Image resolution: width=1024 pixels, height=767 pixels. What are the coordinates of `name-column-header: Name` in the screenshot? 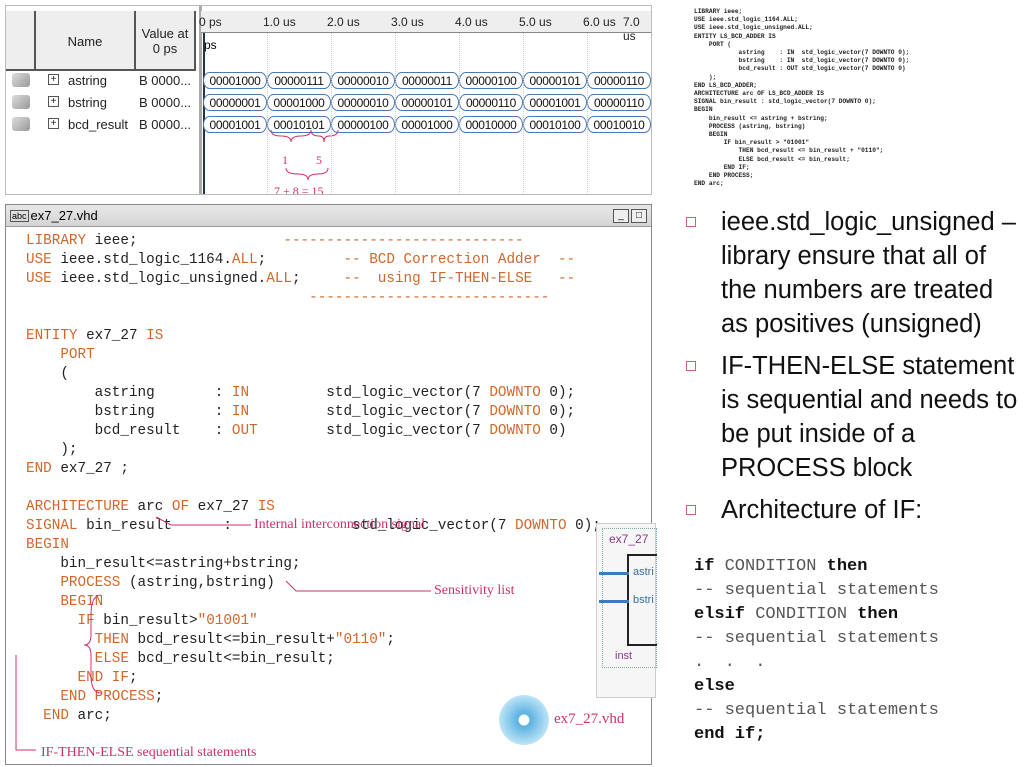 It's located at (86, 41).